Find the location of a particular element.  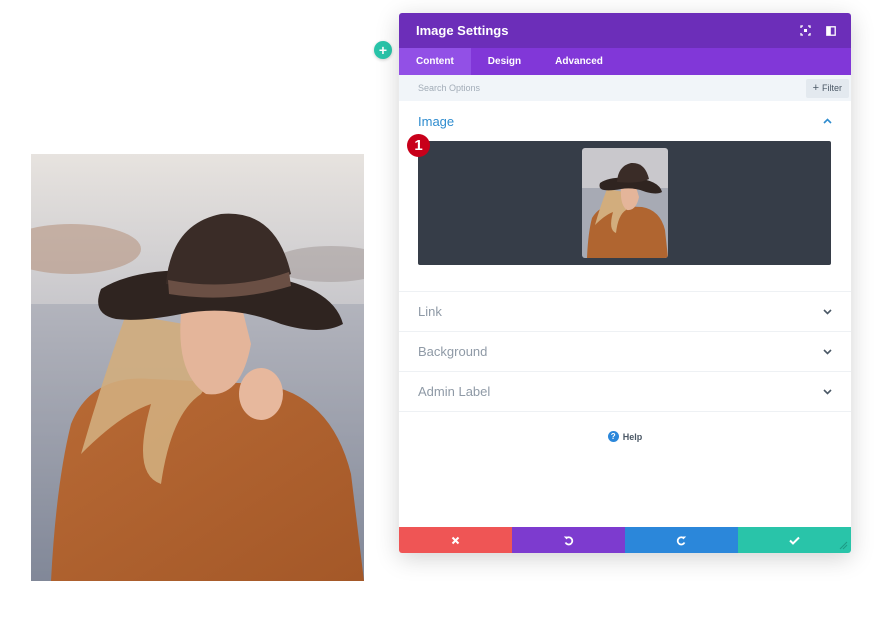

discard-button is located at coordinates (455, 540).